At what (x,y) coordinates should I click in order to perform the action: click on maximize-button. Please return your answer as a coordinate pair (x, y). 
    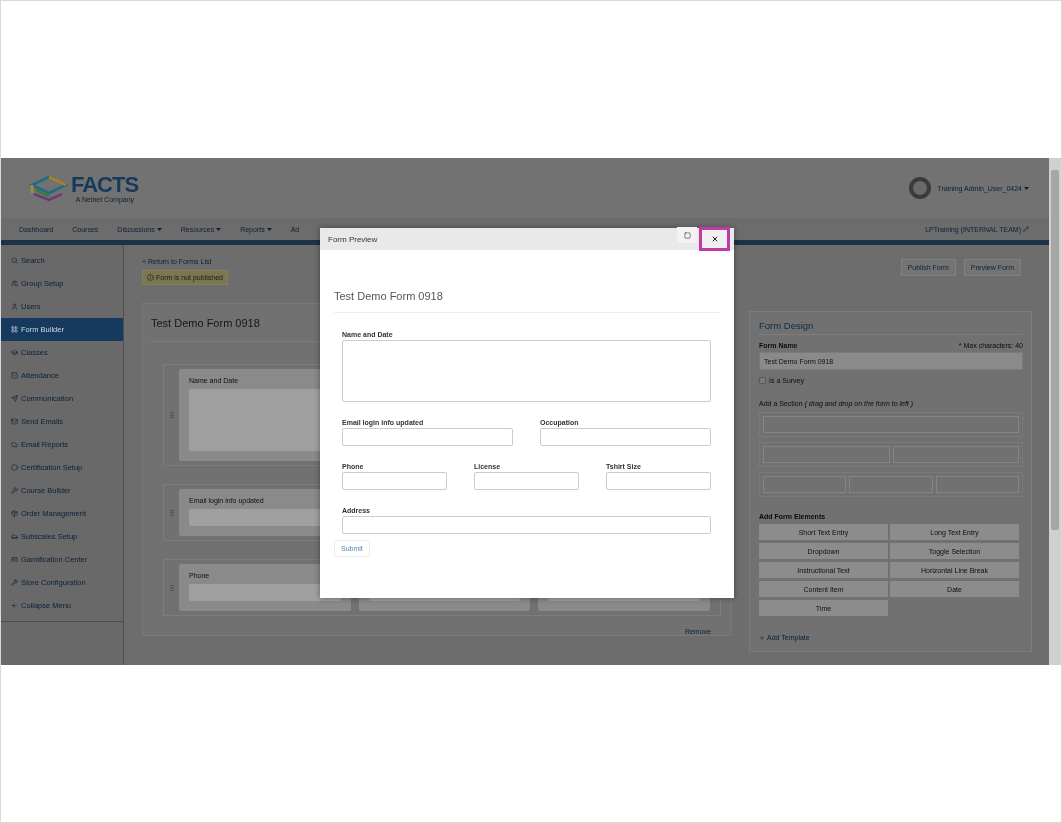
    Looking at the image, I should click on (687, 235).